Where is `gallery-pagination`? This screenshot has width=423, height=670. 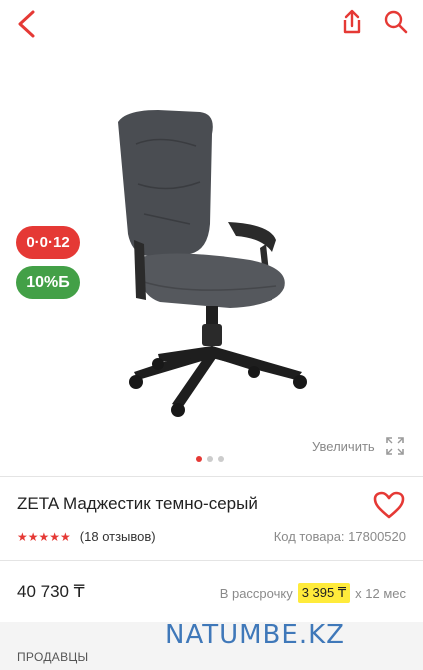
gallery-pagination is located at coordinates (210, 459).